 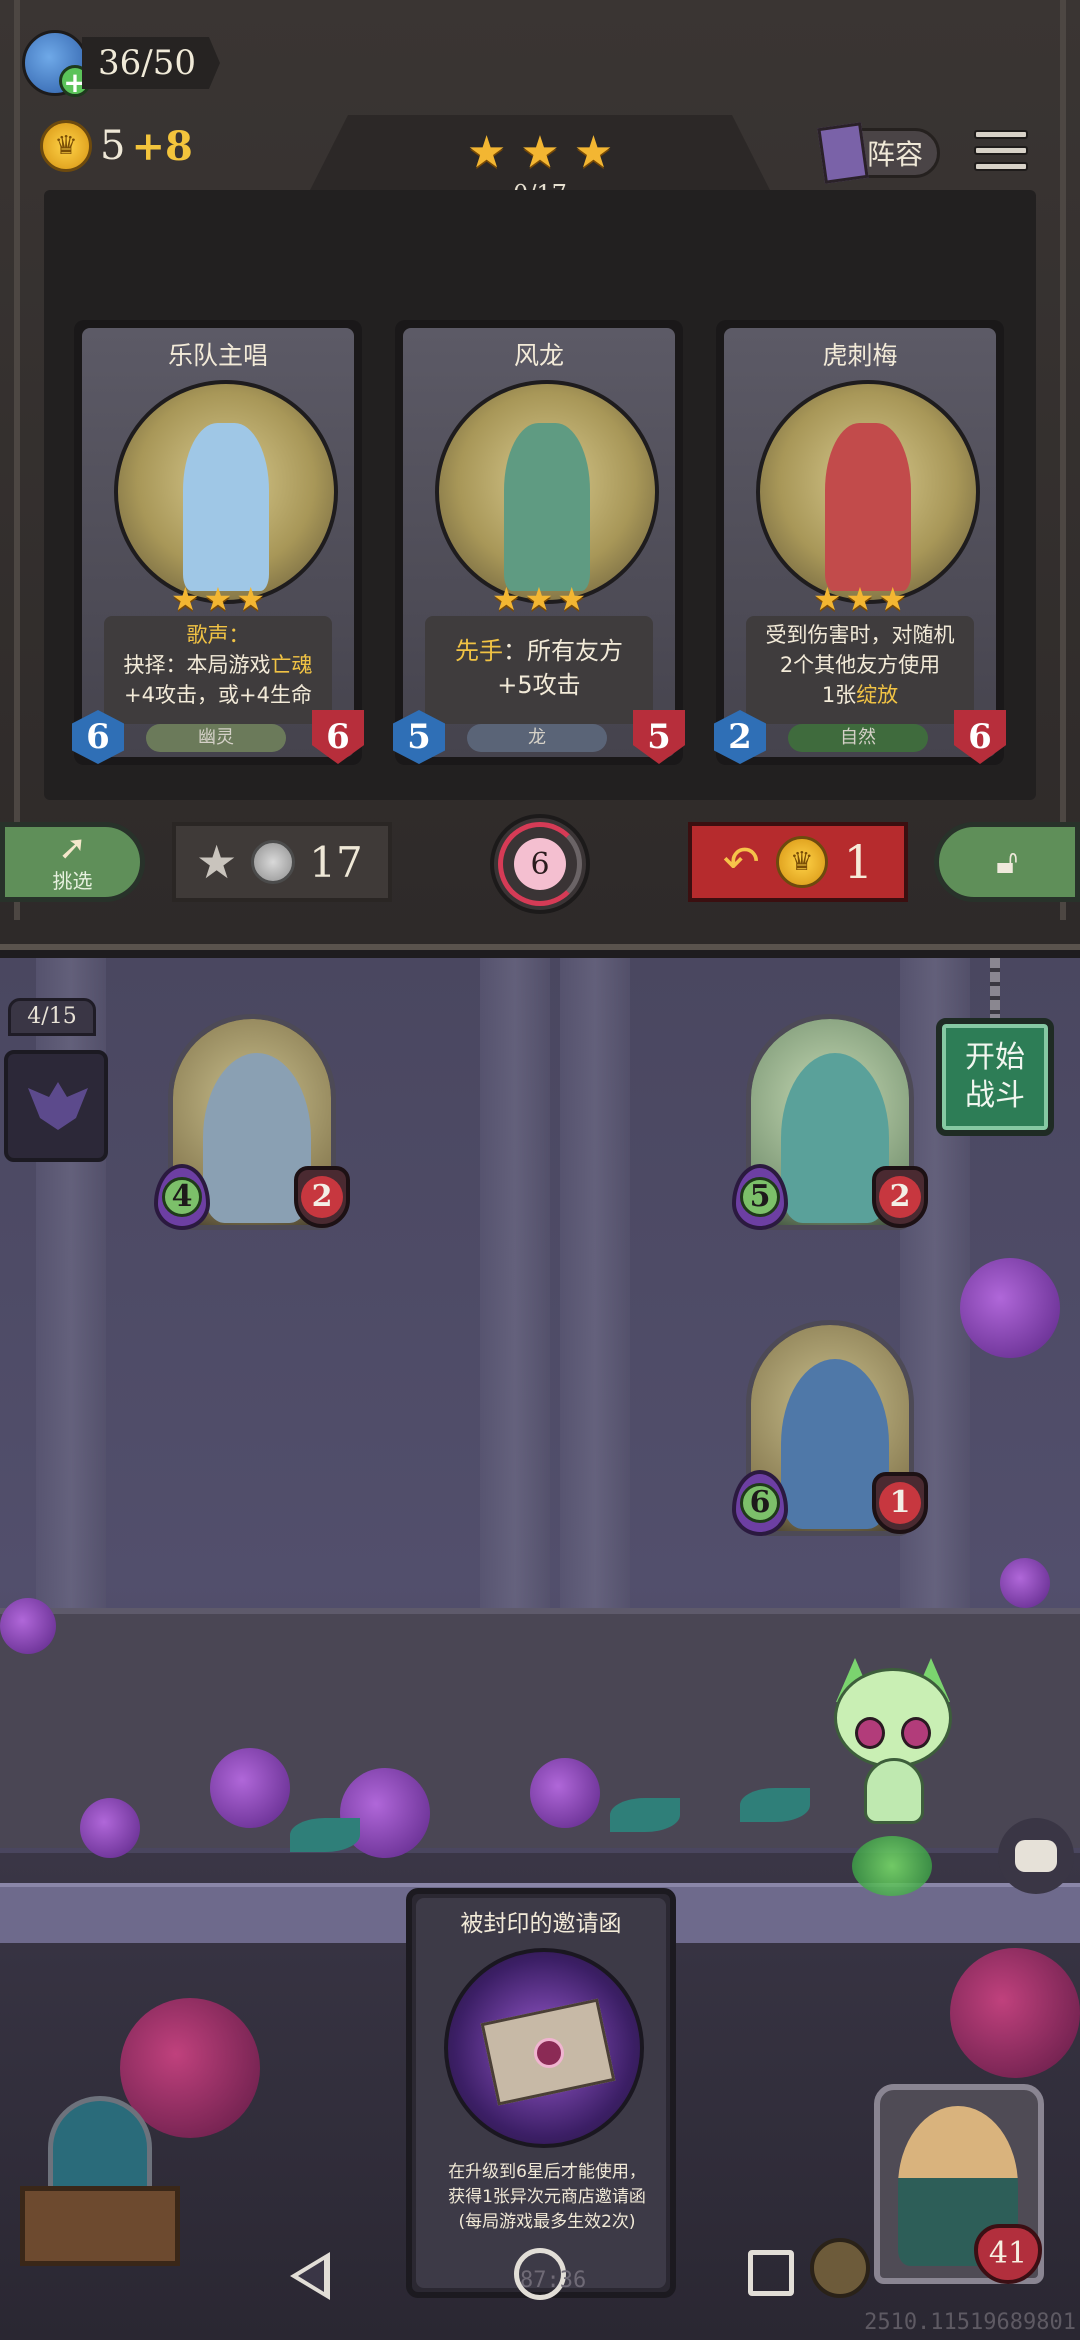 I want to click on board-unit: 4 2, so click(x=252, y=1129).